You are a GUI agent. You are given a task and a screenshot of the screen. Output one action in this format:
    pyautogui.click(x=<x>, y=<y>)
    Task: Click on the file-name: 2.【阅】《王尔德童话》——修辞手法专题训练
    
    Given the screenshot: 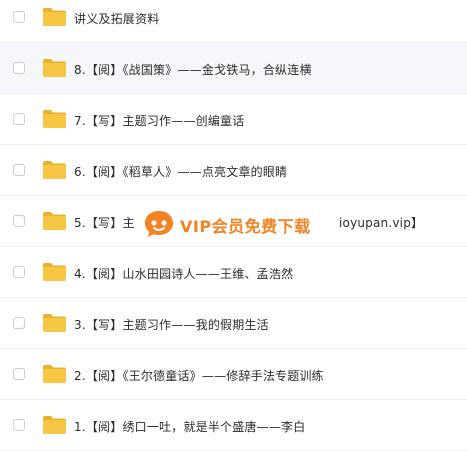 What is the action you would take?
    pyautogui.click(x=199, y=375)
    